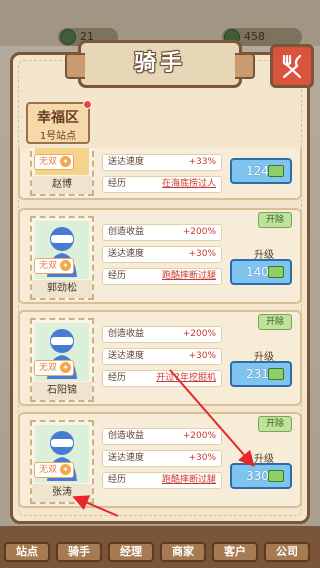  I want to click on rider-portrait: 无双 ✦ 石阳锦, so click(62, 360).